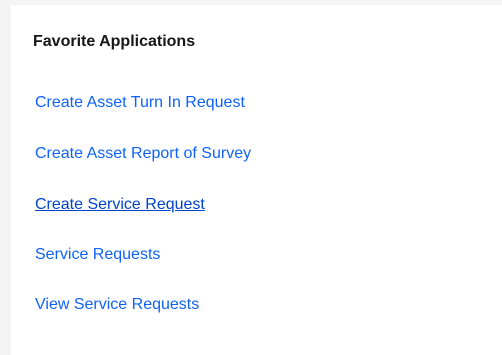  What do you see at coordinates (114, 41) in the screenshot?
I see `card-title: Favorite Applications` at bounding box center [114, 41].